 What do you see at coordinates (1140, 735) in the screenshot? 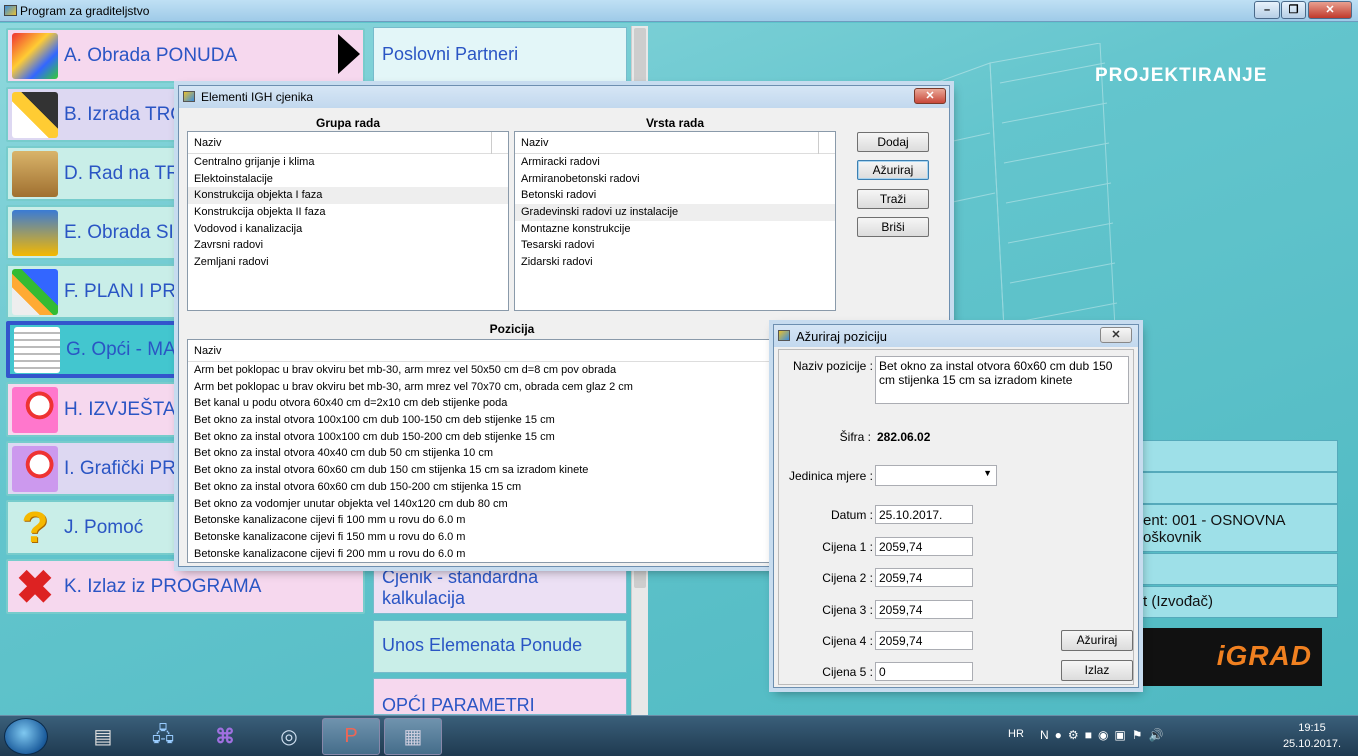
I see `flag-icon: ⚑` at bounding box center [1140, 735].